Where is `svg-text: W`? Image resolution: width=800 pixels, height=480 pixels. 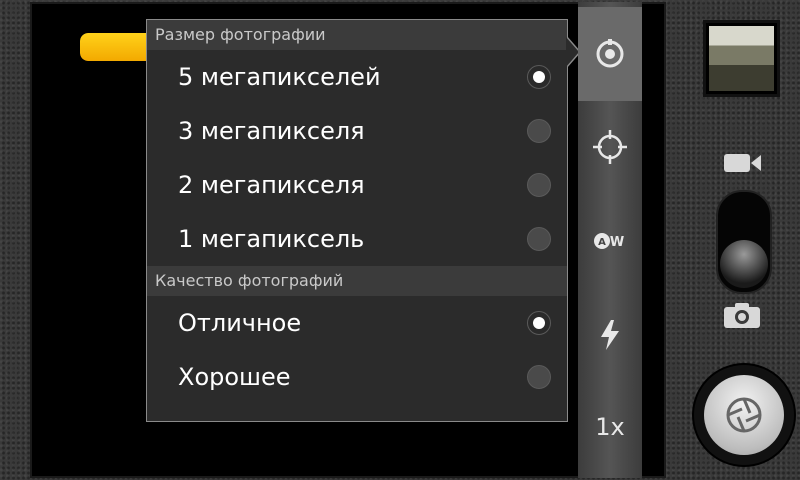
svg-text: W is located at coordinates (617, 242).